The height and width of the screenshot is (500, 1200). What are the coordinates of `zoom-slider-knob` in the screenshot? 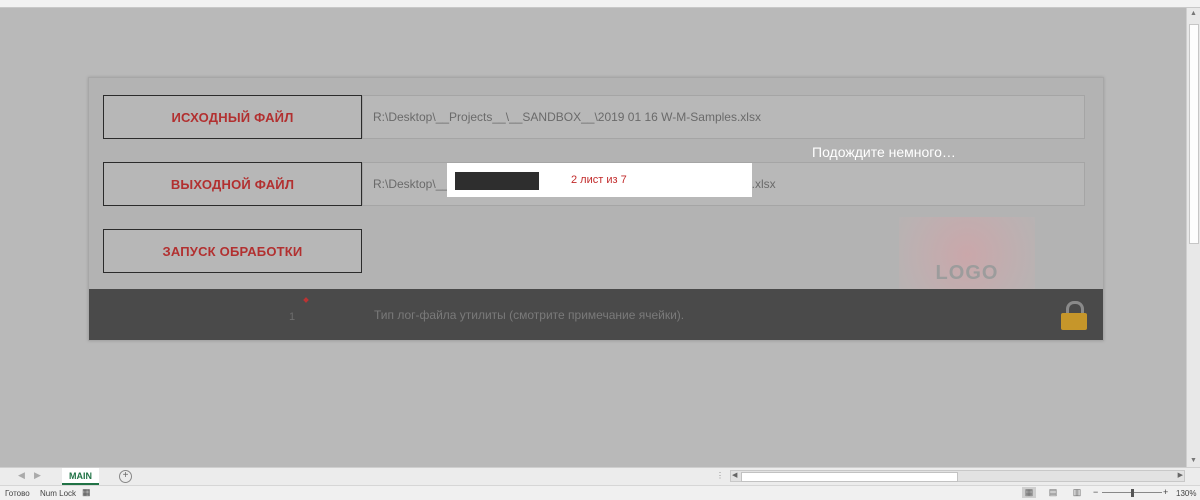 It's located at (1132, 493).